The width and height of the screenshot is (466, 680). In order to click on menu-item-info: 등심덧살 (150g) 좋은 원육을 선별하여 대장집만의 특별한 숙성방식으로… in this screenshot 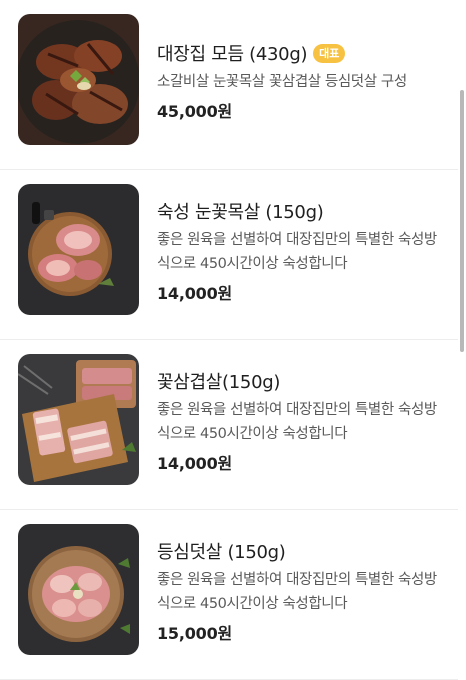, I will do `click(307, 591)`.